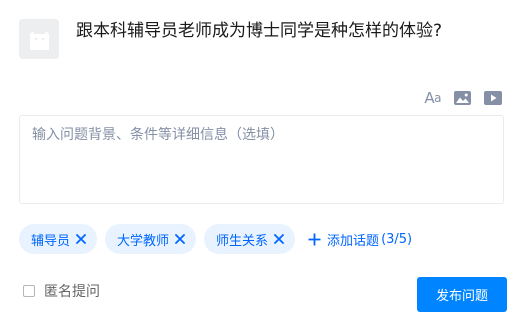 This screenshot has width=527, height=334. I want to click on topic-tag-label: 大学教师, so click(143, 241).